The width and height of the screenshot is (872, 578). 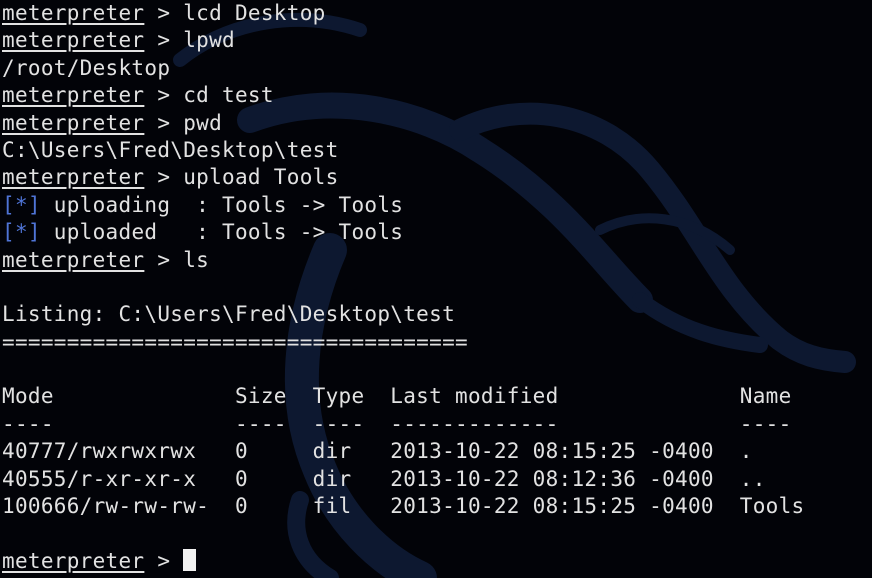 What do you see at coordinates (209, 95) in the screenshot?
I see `command-text: > cd test` at bounding box center [209, 95].